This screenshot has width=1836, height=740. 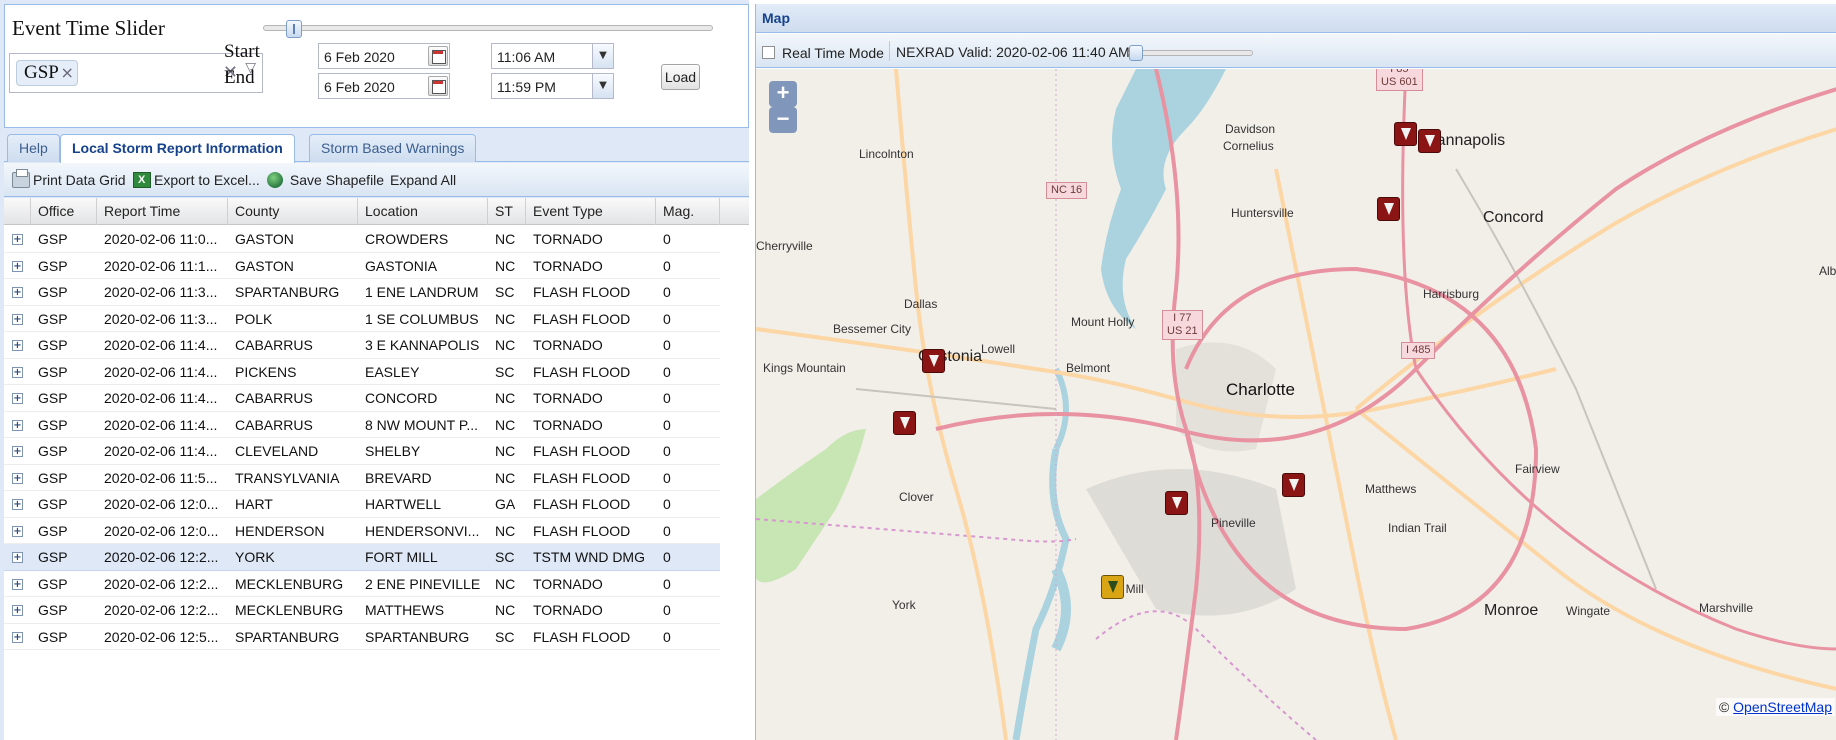 What do you see at coordinates (177, 148) in the screenshot?
I see `tab-local-storm-report: Local Storm Report Information` at bounding box center [177, 148].